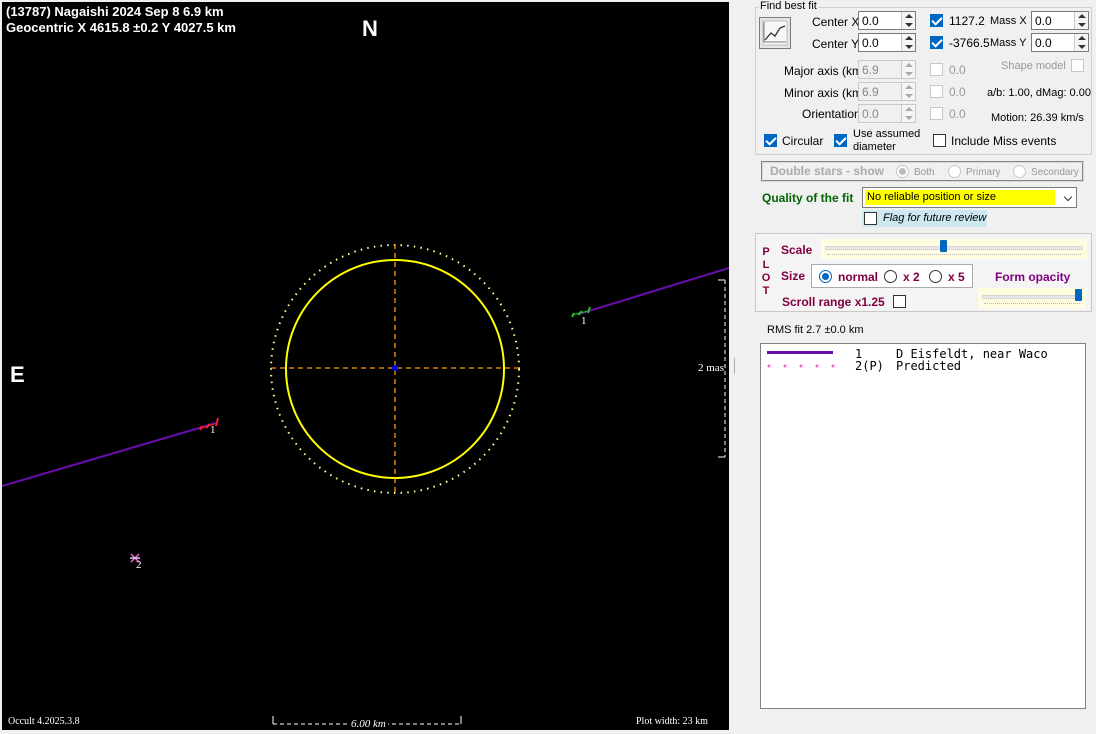 The width and height of the screenshot is (1096, 734). Describe the element at coordinates (793, 276) in the screenshot. I see `size-label: Size` at that location.